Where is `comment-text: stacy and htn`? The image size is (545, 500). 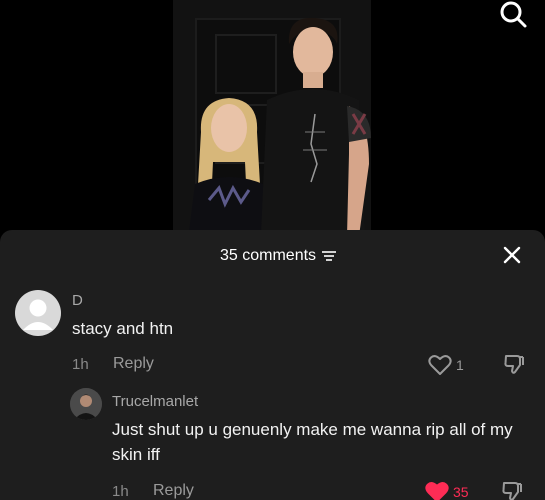
comment-text: stacy and htn is located at coordinates (123, 328).